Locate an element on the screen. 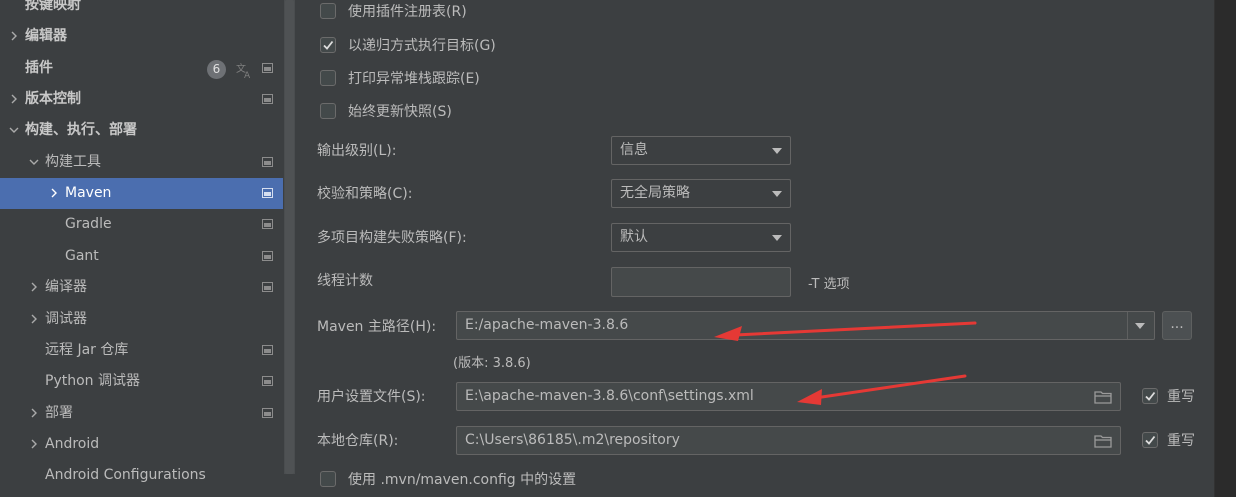 This screenshot has width=1236, height=497. local-repo-input: C:\Users\86185\.m2\repository is located at coordinates (788, 440).